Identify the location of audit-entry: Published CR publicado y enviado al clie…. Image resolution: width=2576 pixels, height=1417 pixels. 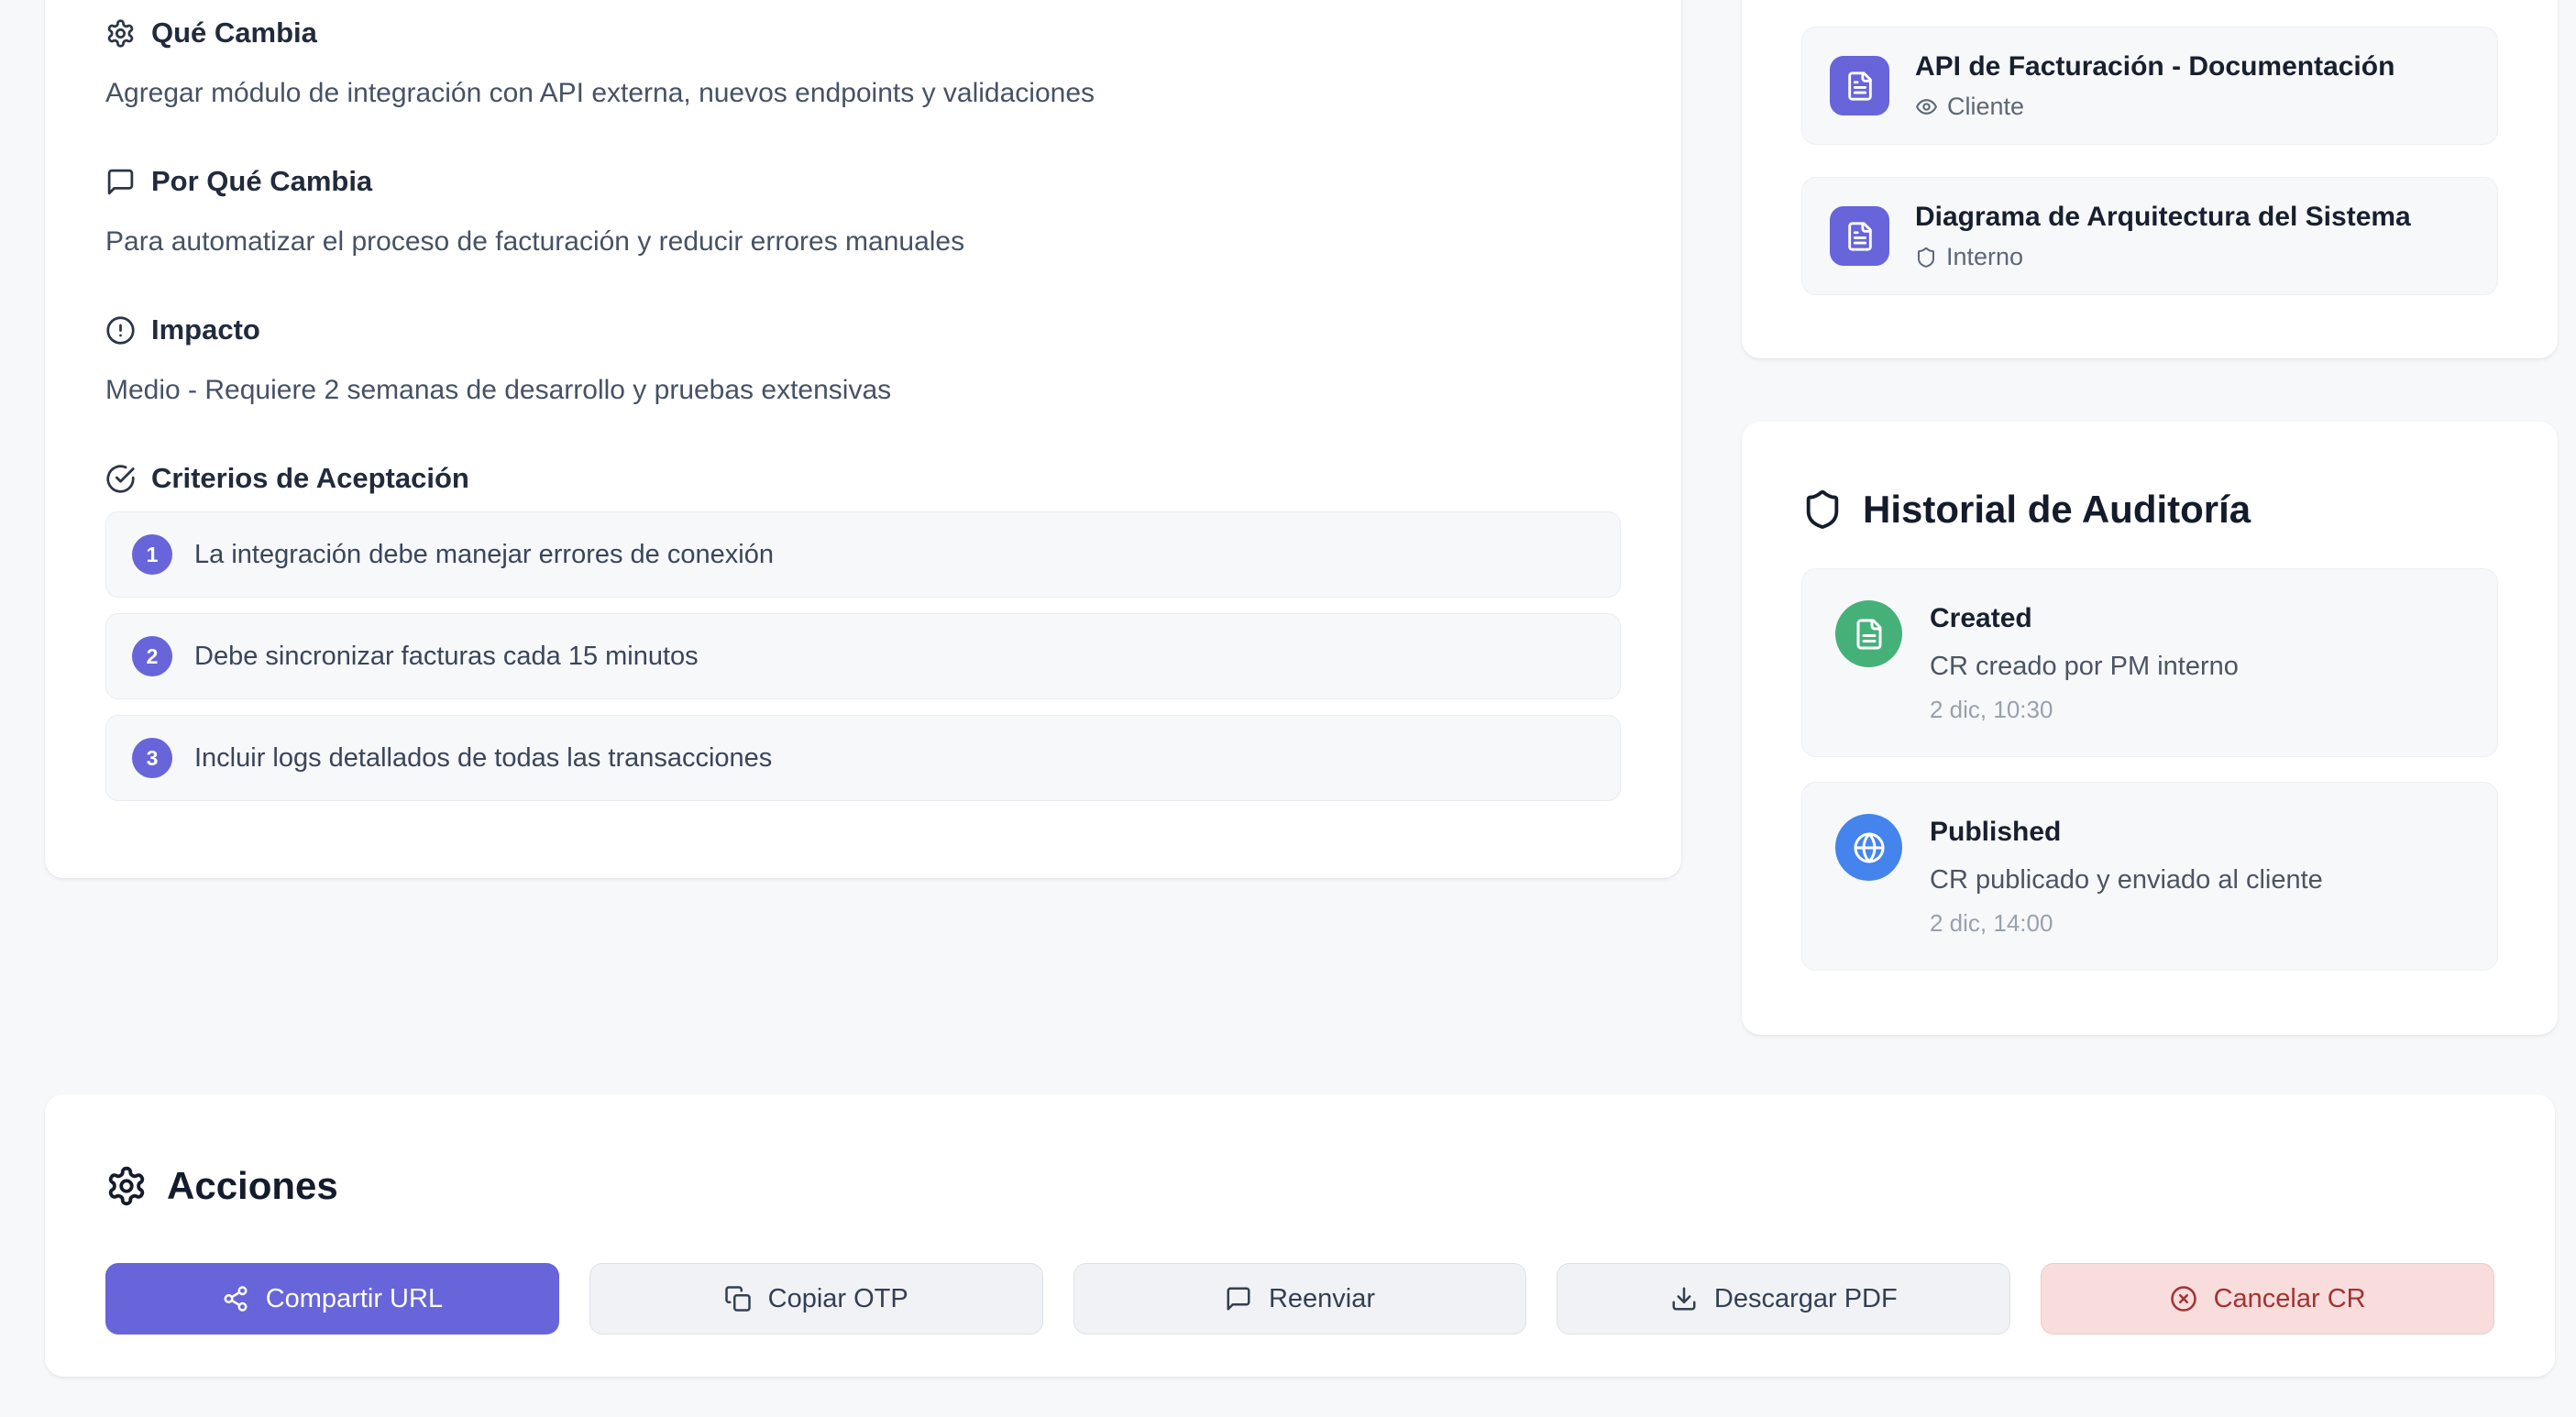
(2149, 876).